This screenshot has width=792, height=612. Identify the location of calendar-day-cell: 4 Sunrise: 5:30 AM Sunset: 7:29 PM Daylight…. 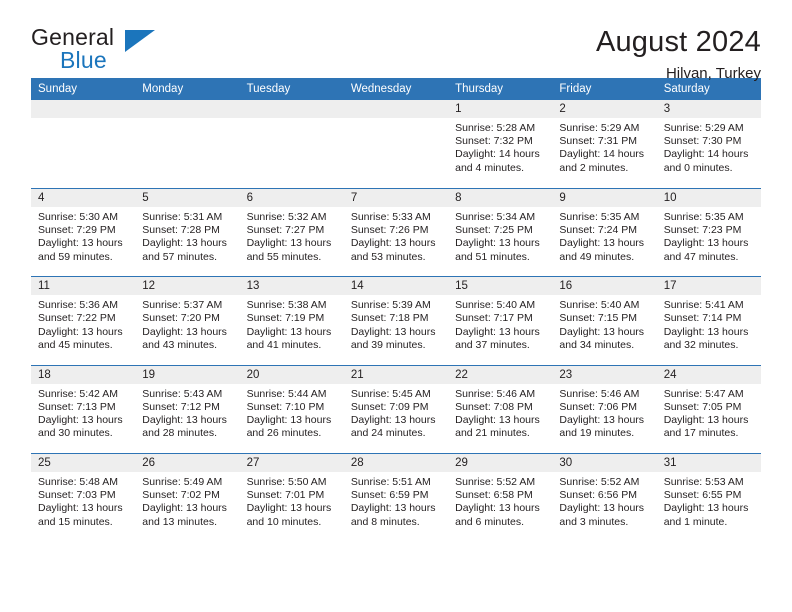
(83, 232).